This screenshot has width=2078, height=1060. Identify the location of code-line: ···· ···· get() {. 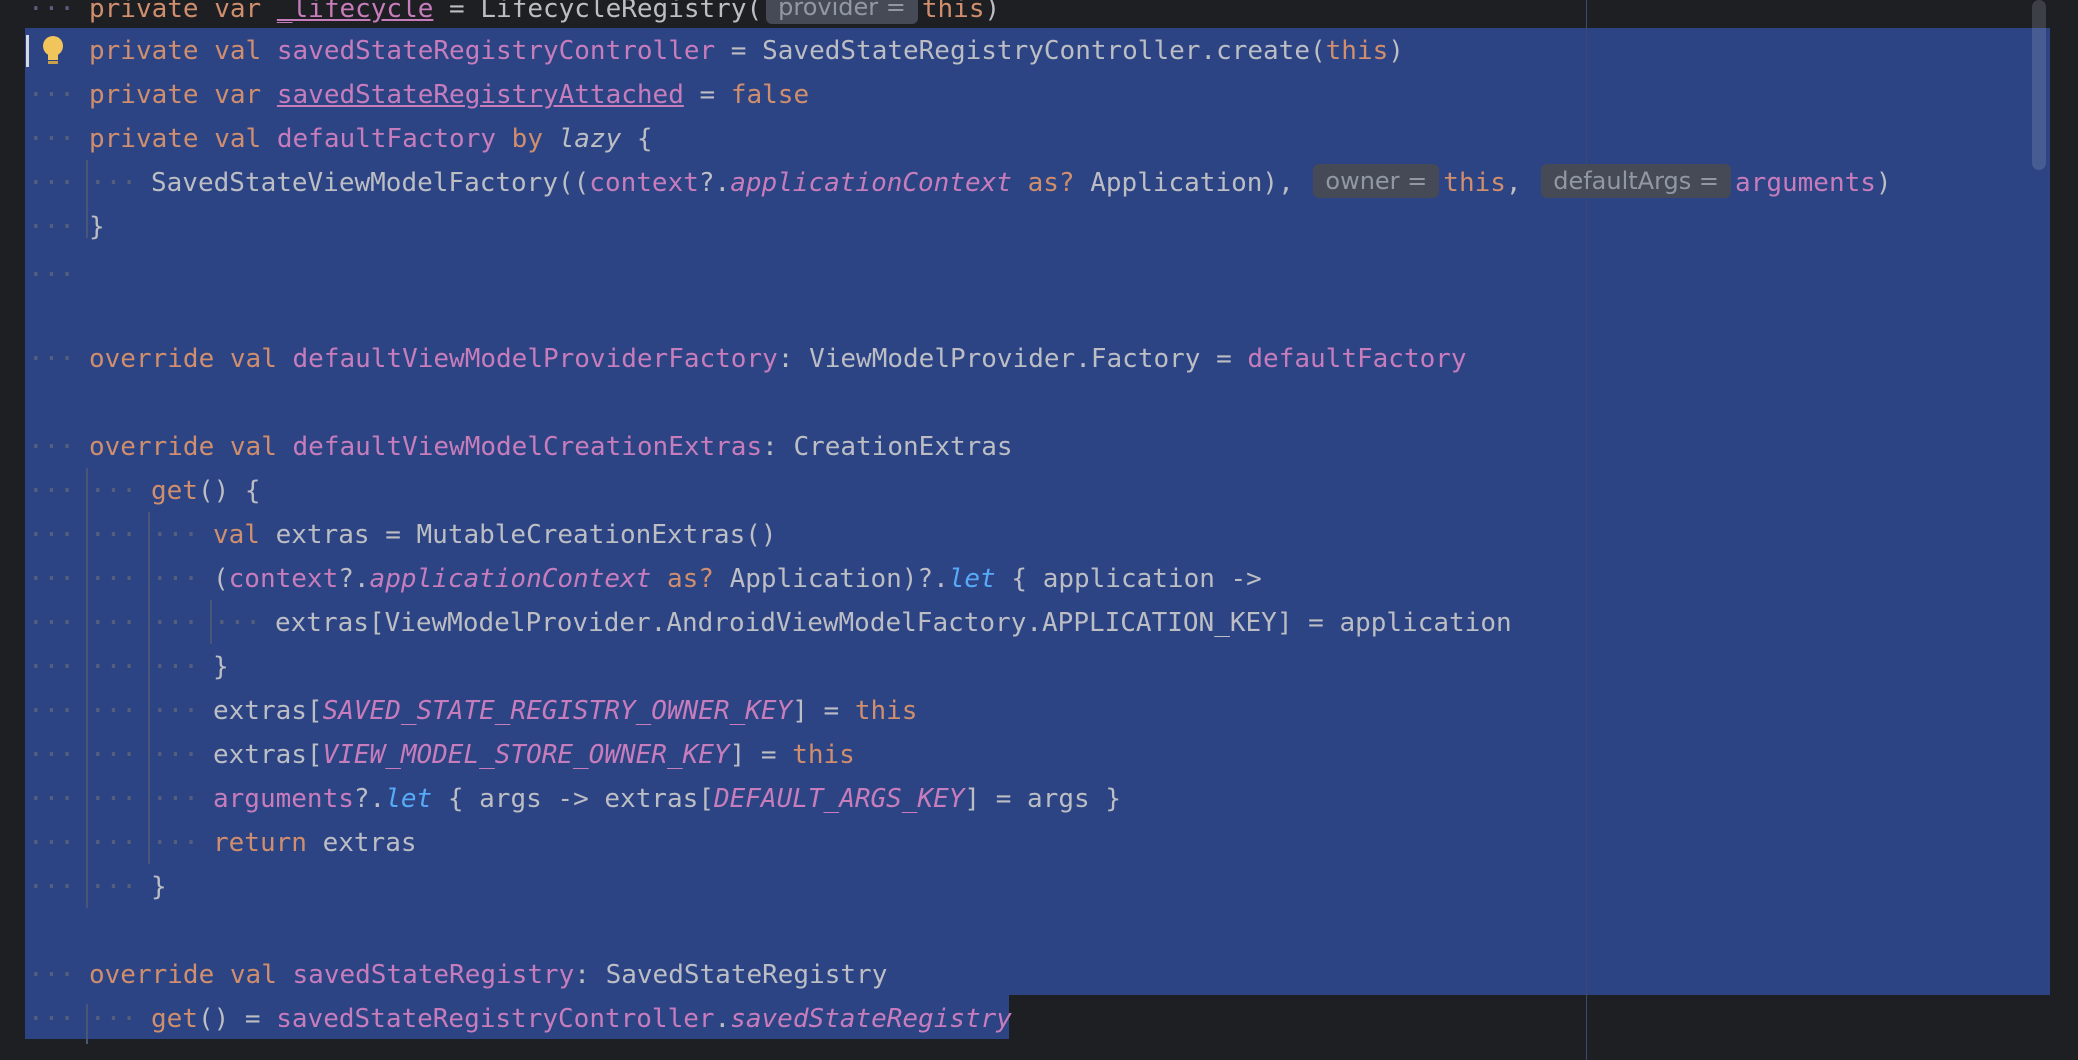
(130, 491).